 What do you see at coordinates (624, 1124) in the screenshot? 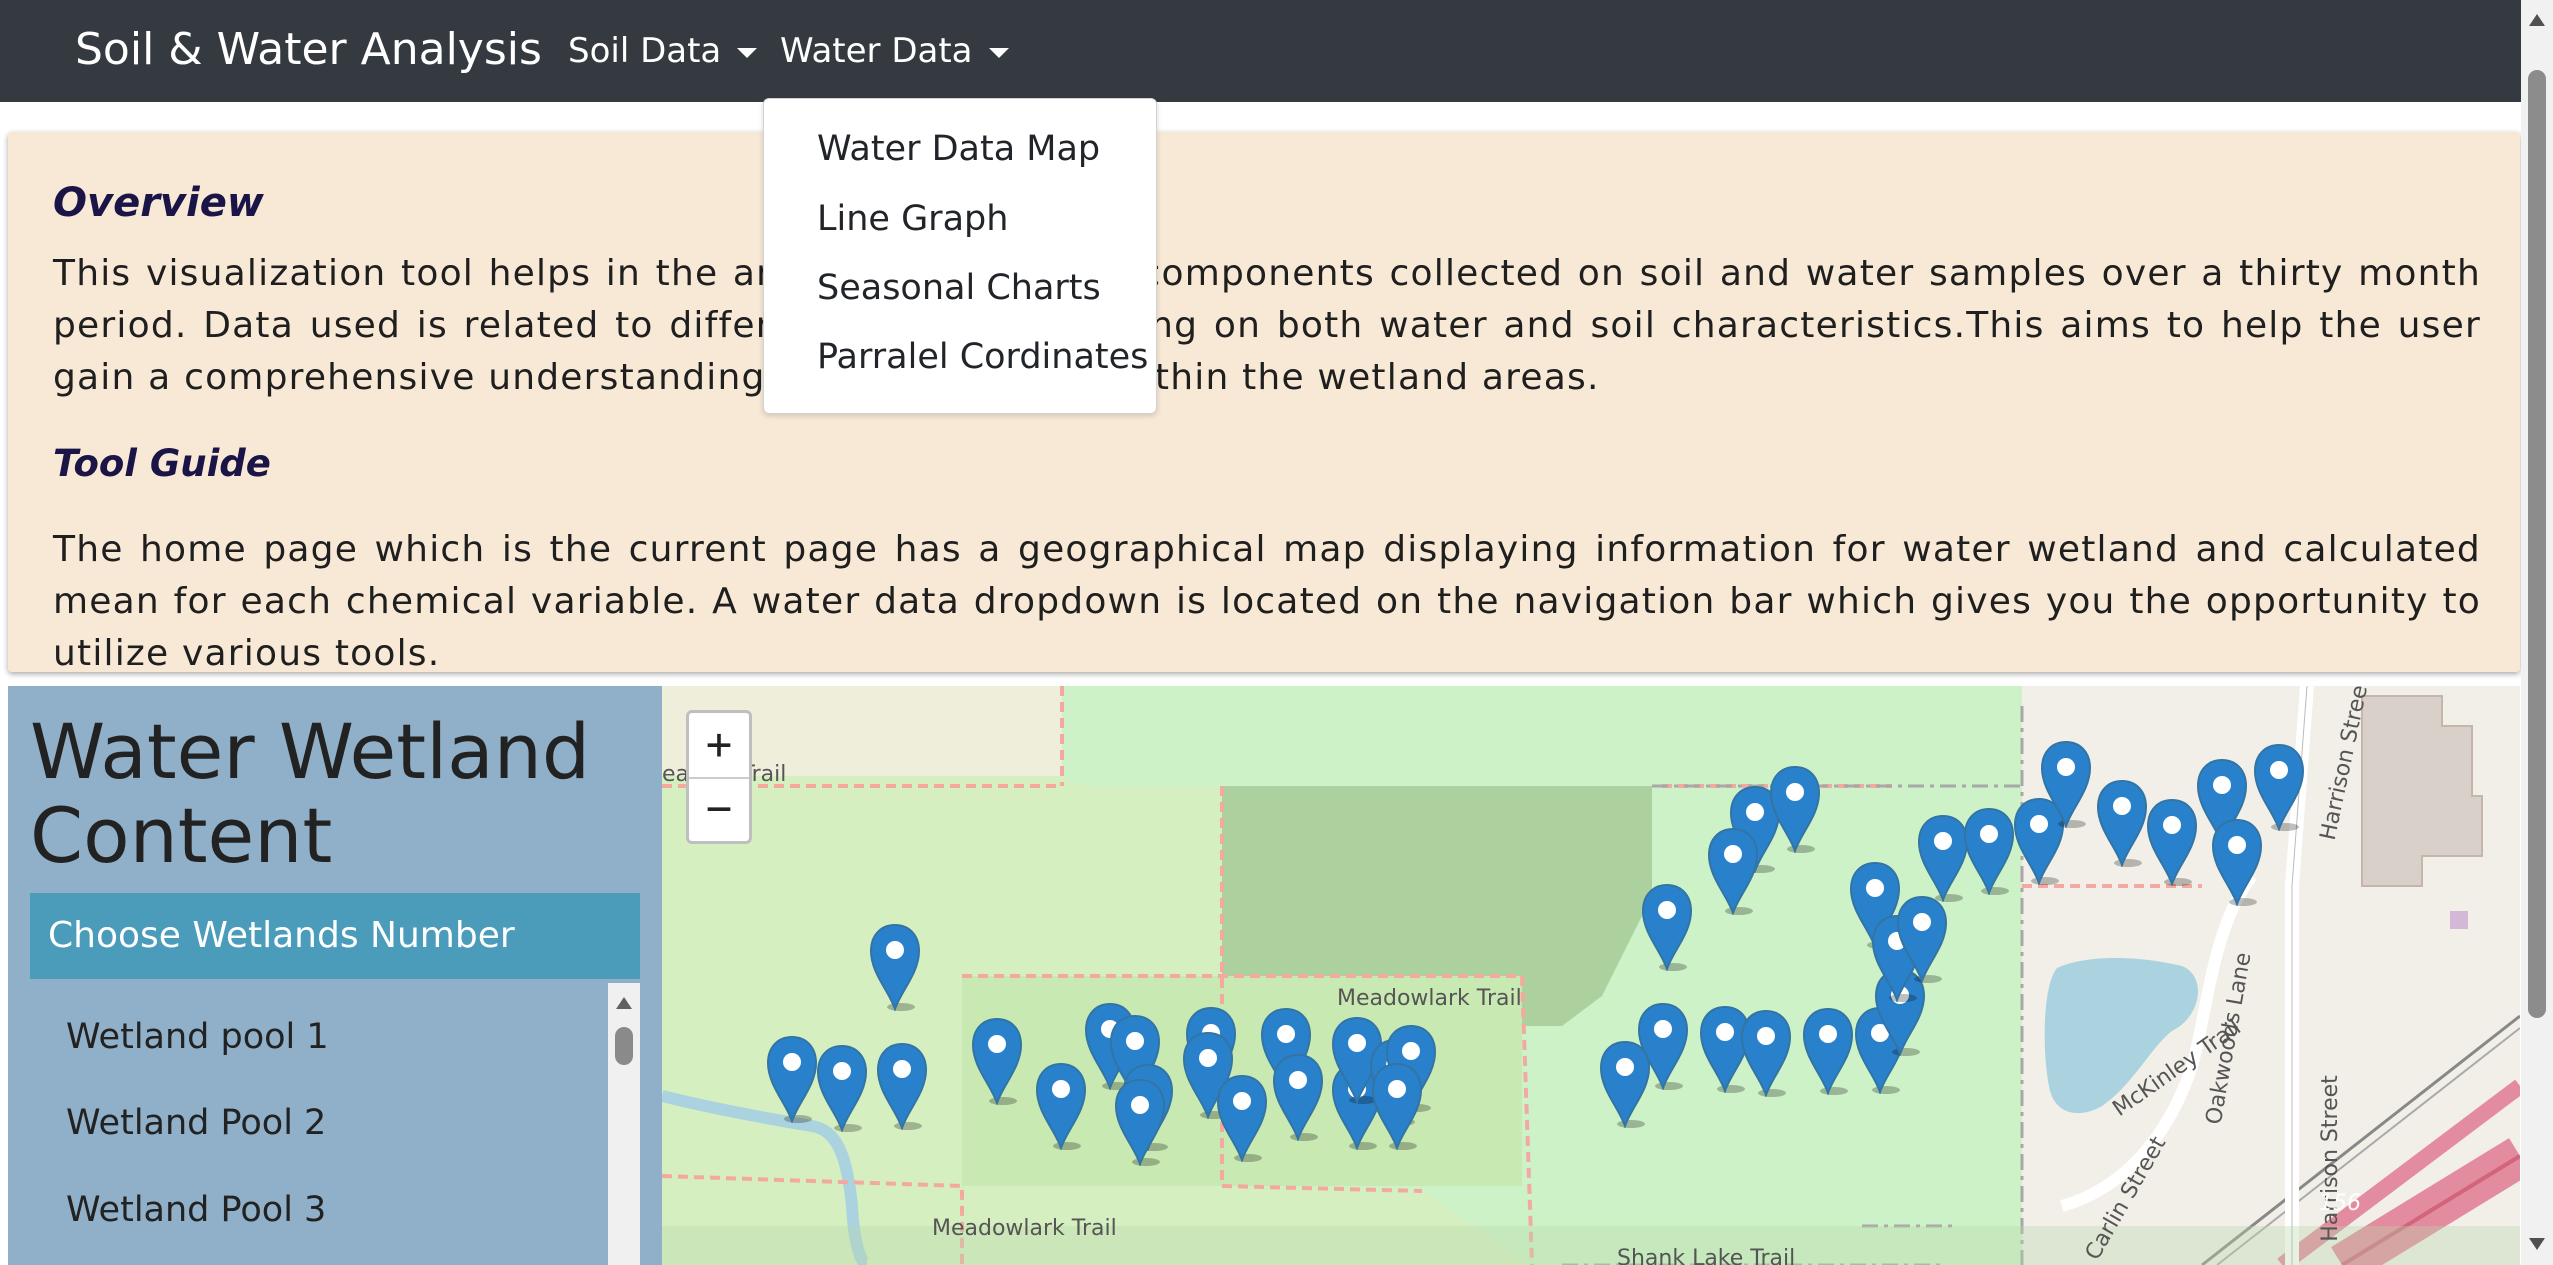
I see `pool-list-scrollbar` at bounding box center [624, 1124].